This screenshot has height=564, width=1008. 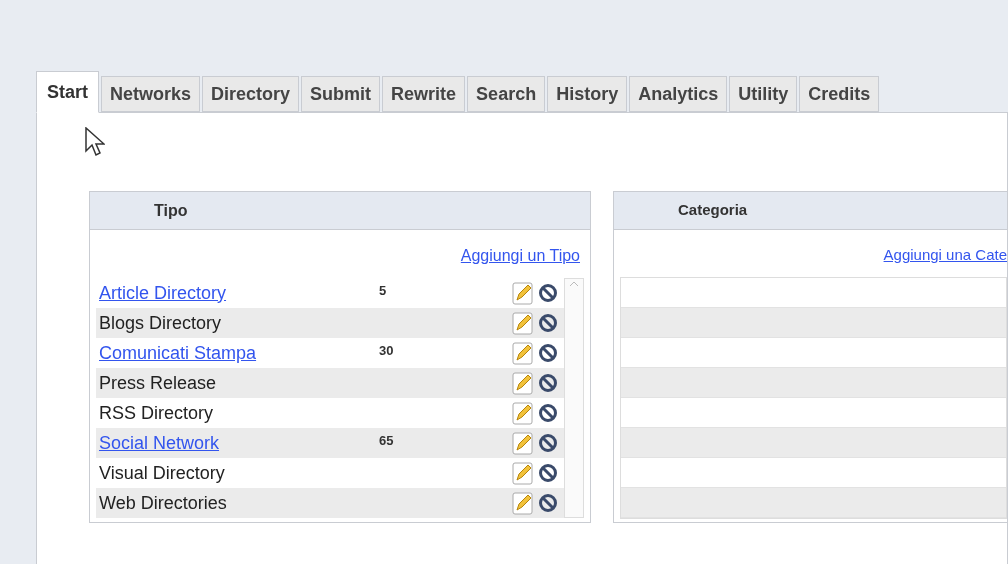 What do you see at coordinates (160, 323) in the screenshot?
I see `type-name: Blogs Directory` at bounding box center [160, 323].